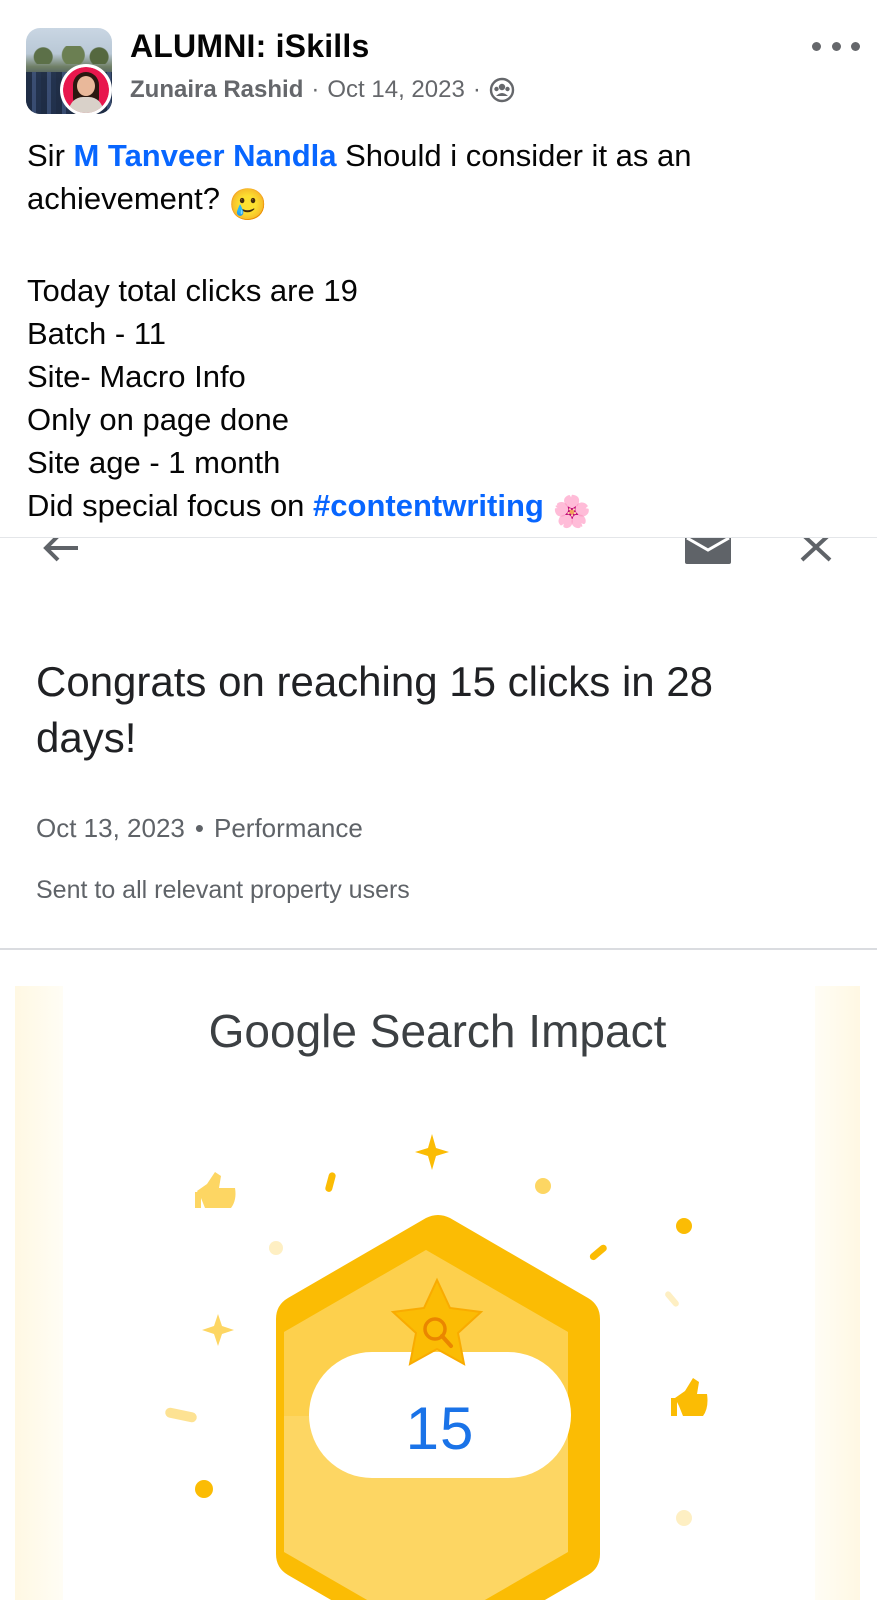  Describe the element at coordinates (216, 90) in the screenshot. I see `author-name: Zunaira Rashid` at that location.